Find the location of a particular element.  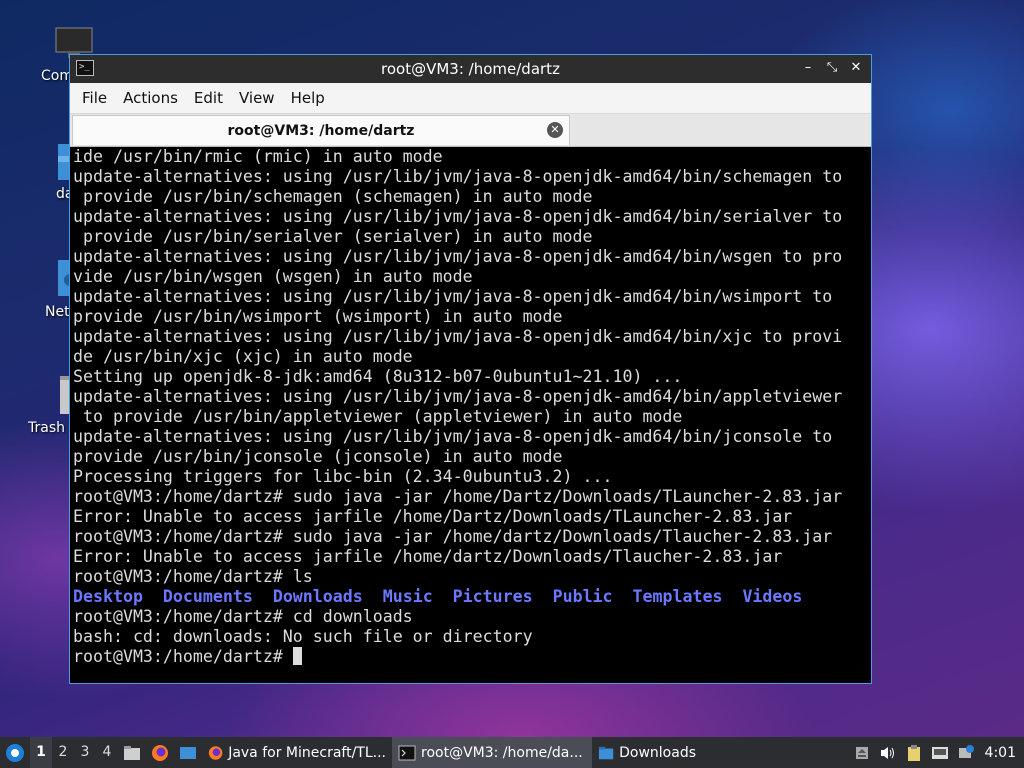

network-status-icon is located at coordinates (966, 751).